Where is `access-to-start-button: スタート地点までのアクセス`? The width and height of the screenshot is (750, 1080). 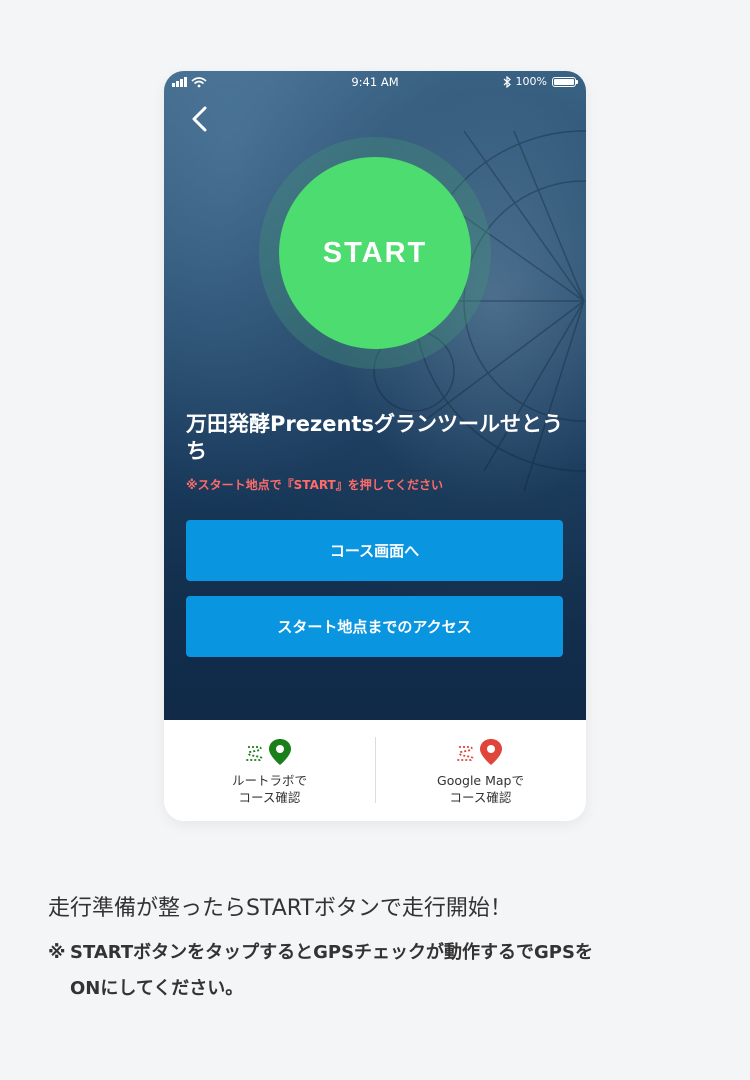
access-to-start-button: スタート地点までのアクセス is located at coordinates (374, 626).